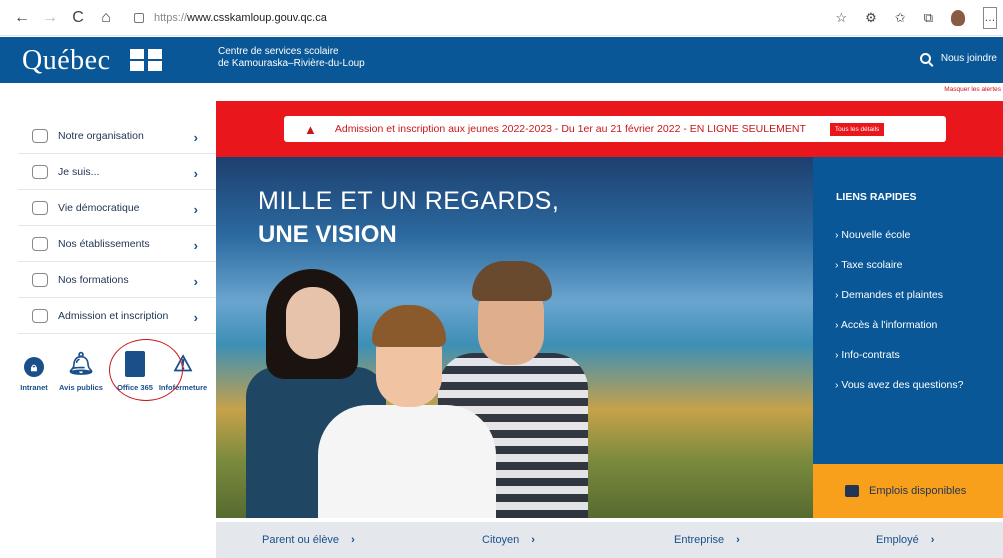 The height and width of the screenshot is (558, 1003). I want to click on nav-employe: Employé ›, so click(905, 540).